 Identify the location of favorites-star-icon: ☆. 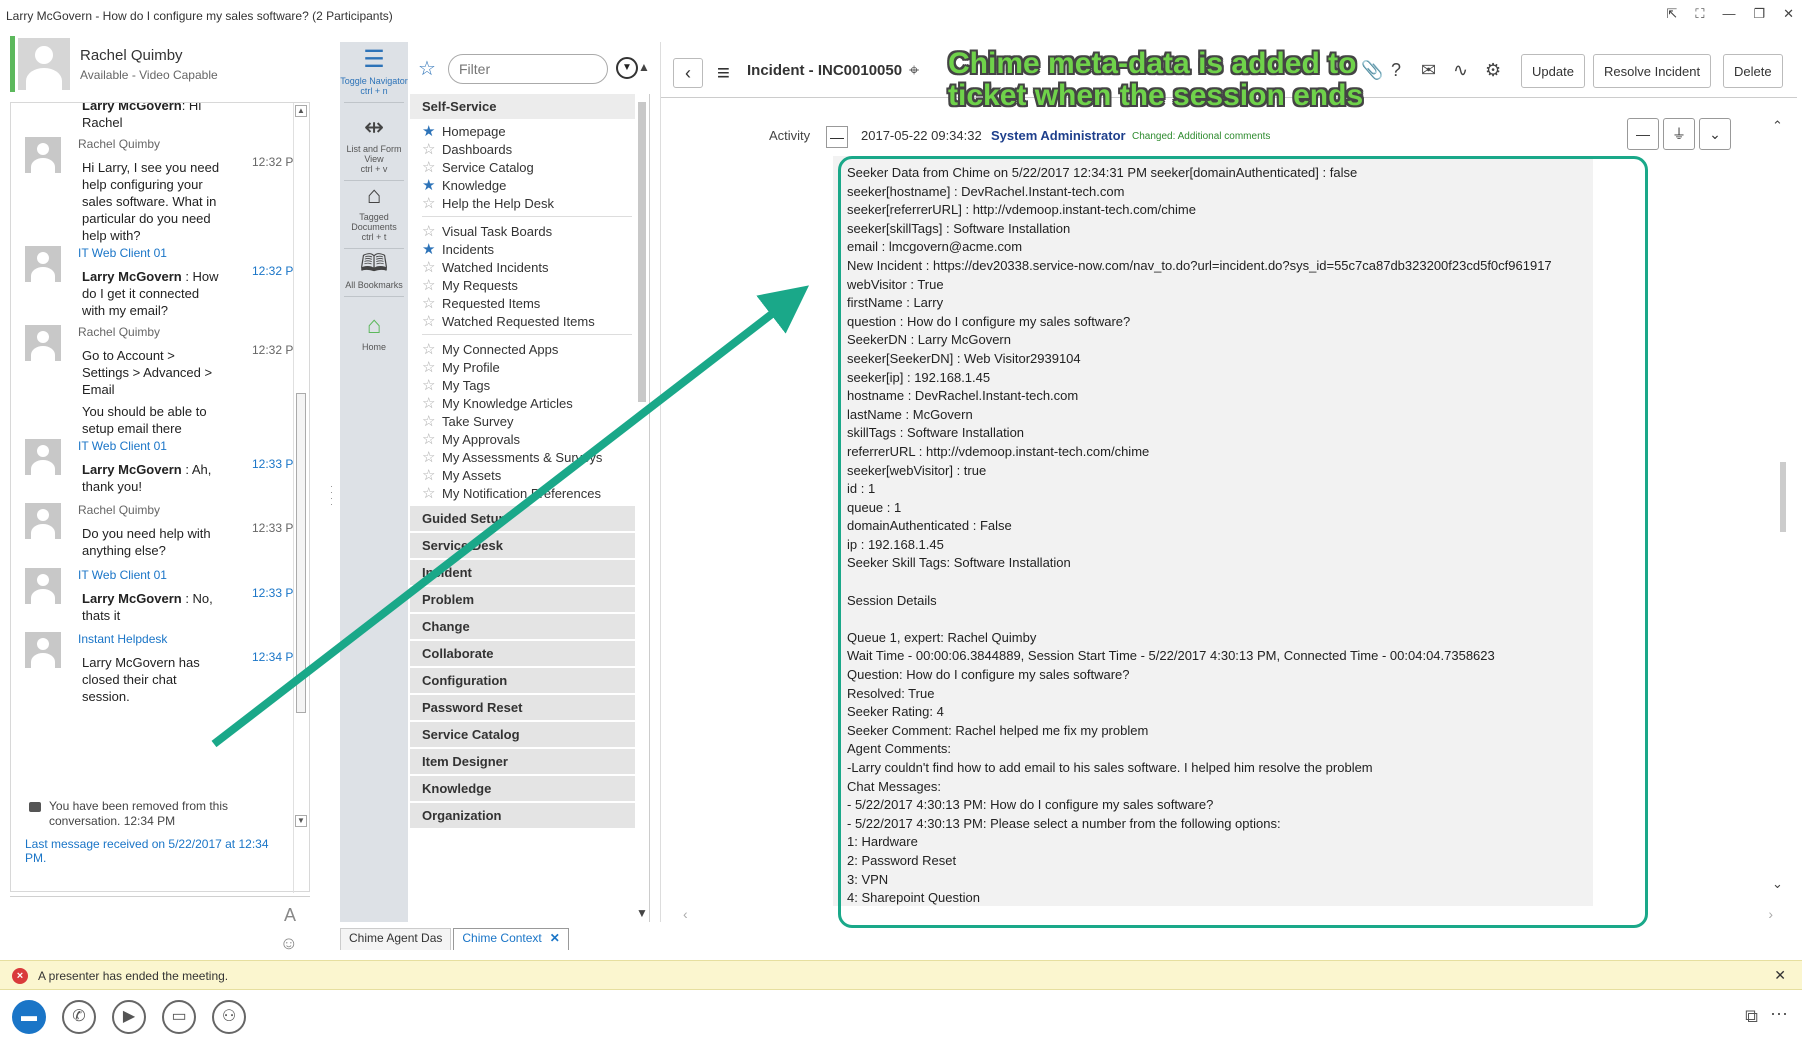
(427, 68).